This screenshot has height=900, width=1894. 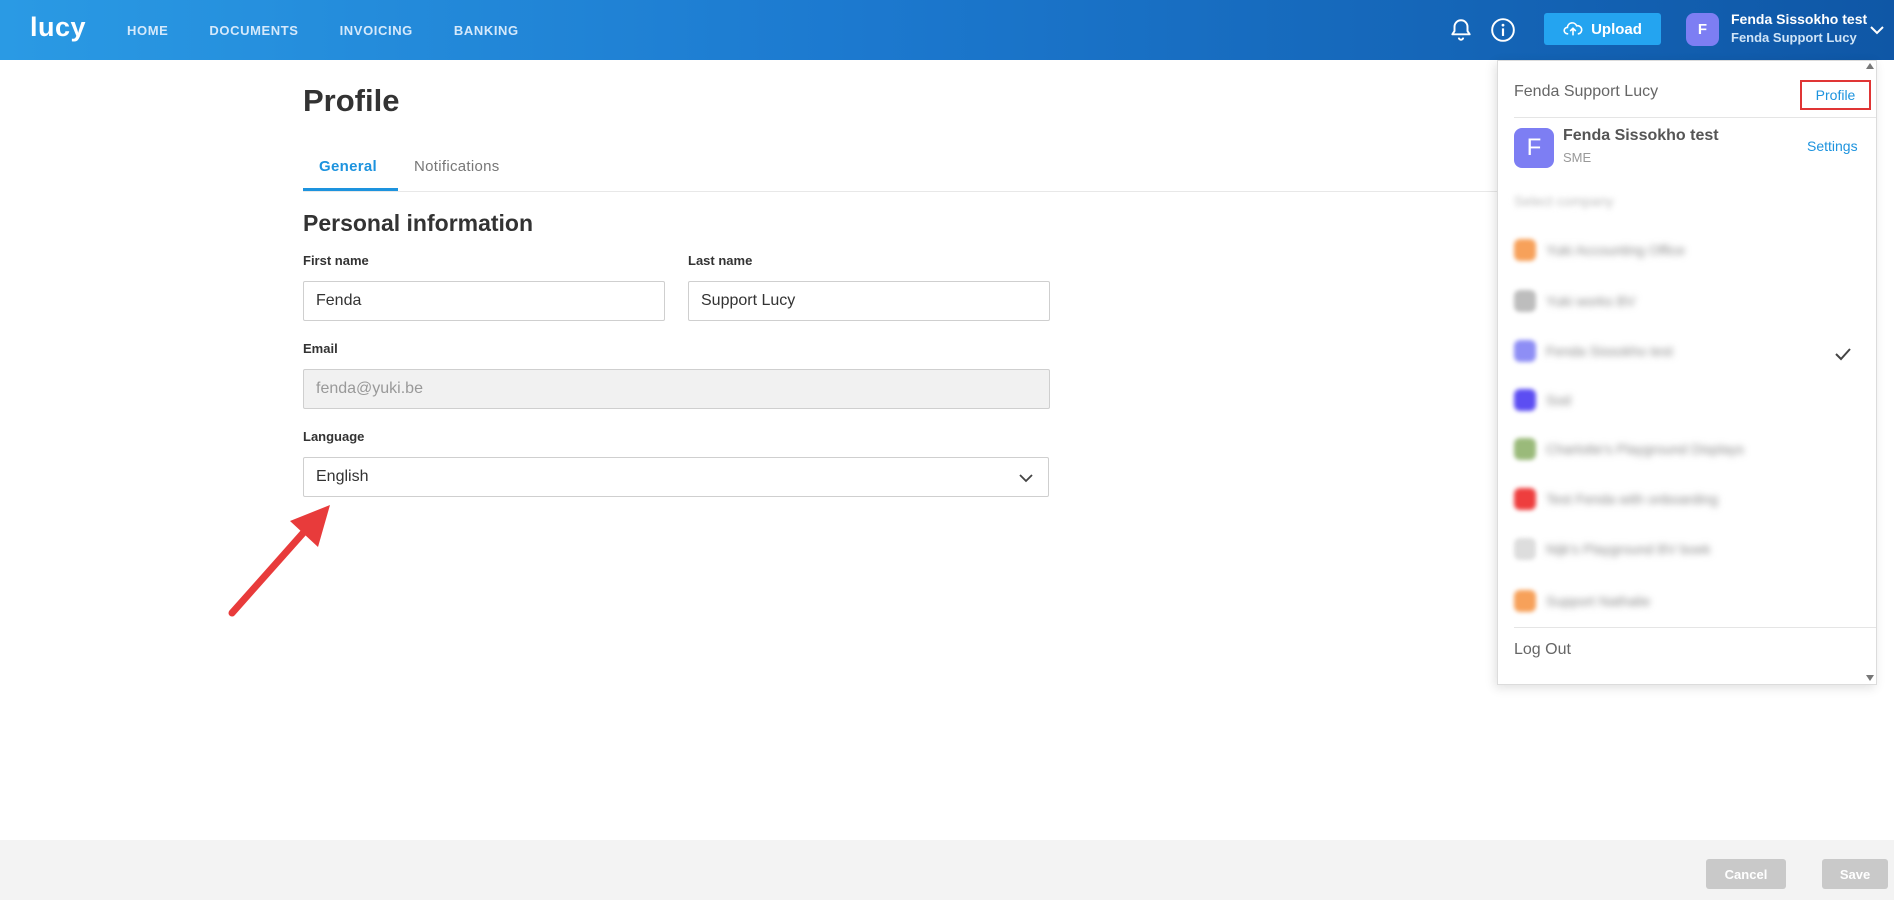 What do you see at coordinates (147, 30) in the screenshot?
I see `nav-home: HOME` at bounding box center [147, 30].